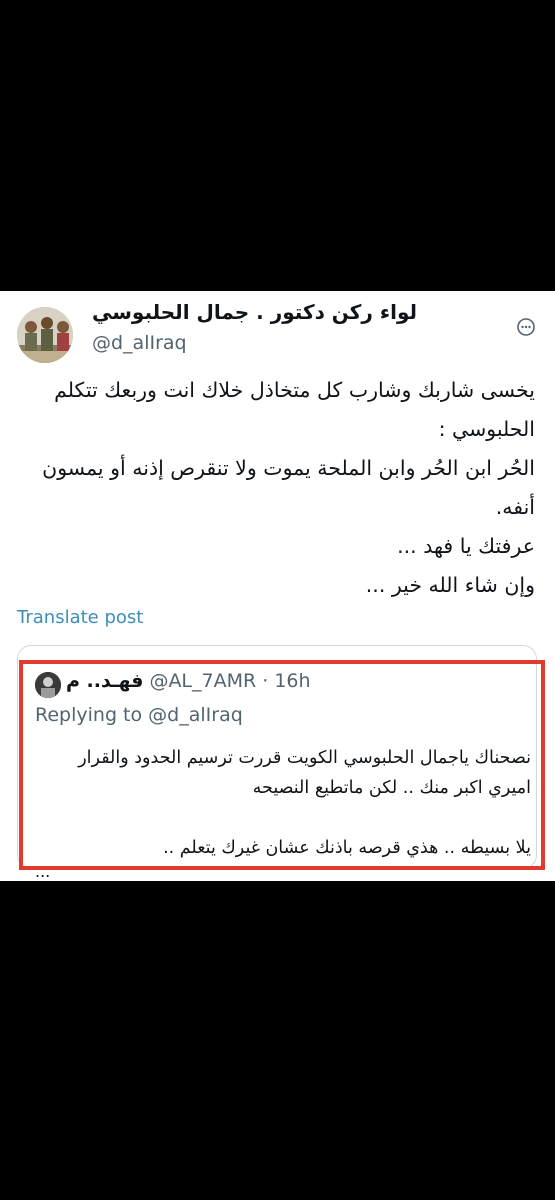 This screenshot has height=1200, width=555. What do you see at coordinates (391, 788) in the screenshot?
I see `quoted-text-line: اميري اكبر منك .. لكن ماتطيع النصيحه` at bounding box center [391, 788].